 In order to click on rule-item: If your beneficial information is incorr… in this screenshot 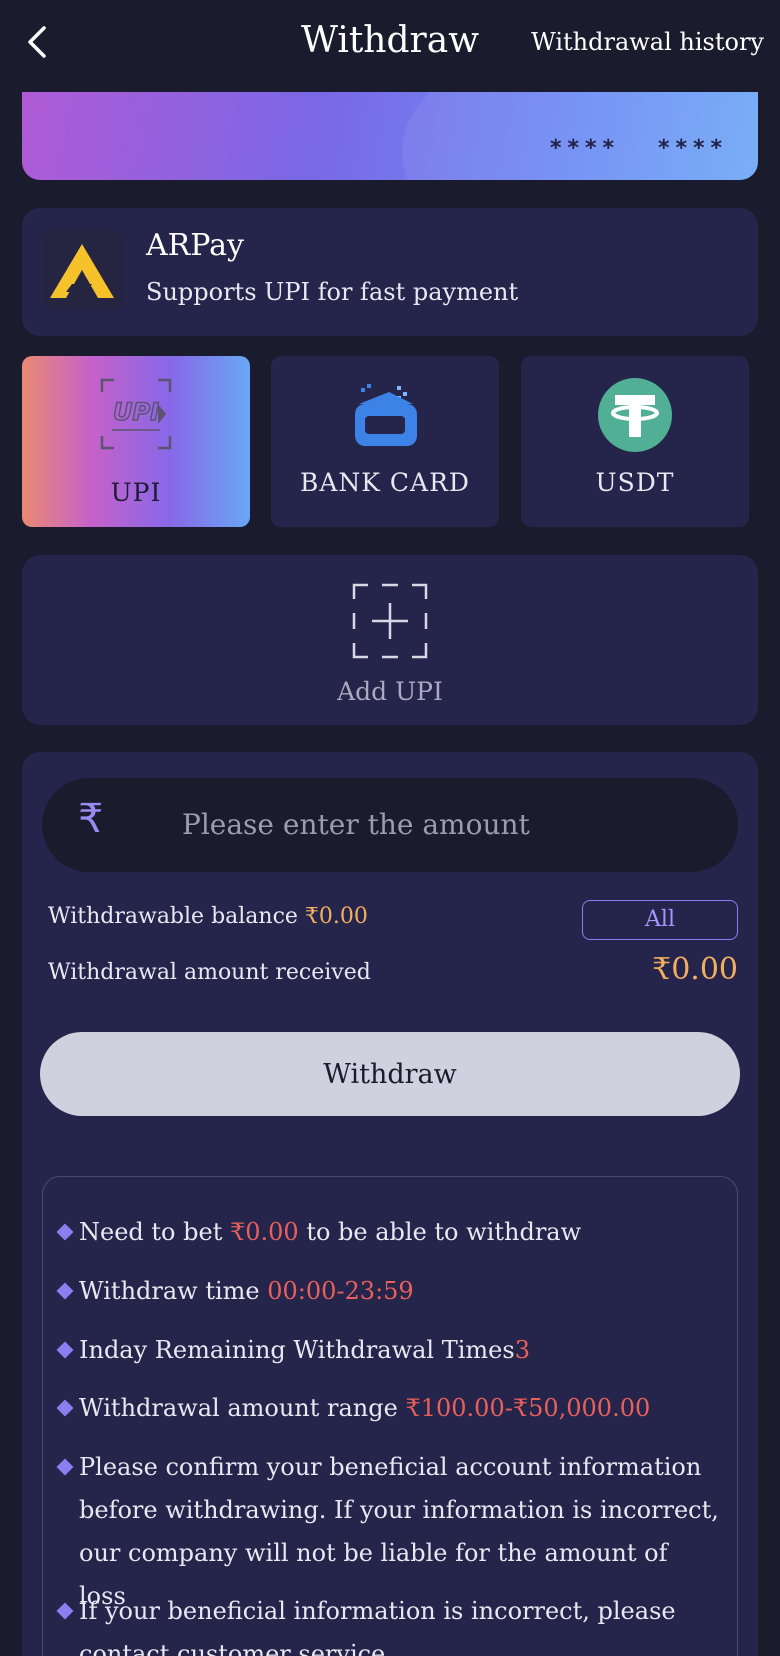, I will do `click(387, 1623)`.